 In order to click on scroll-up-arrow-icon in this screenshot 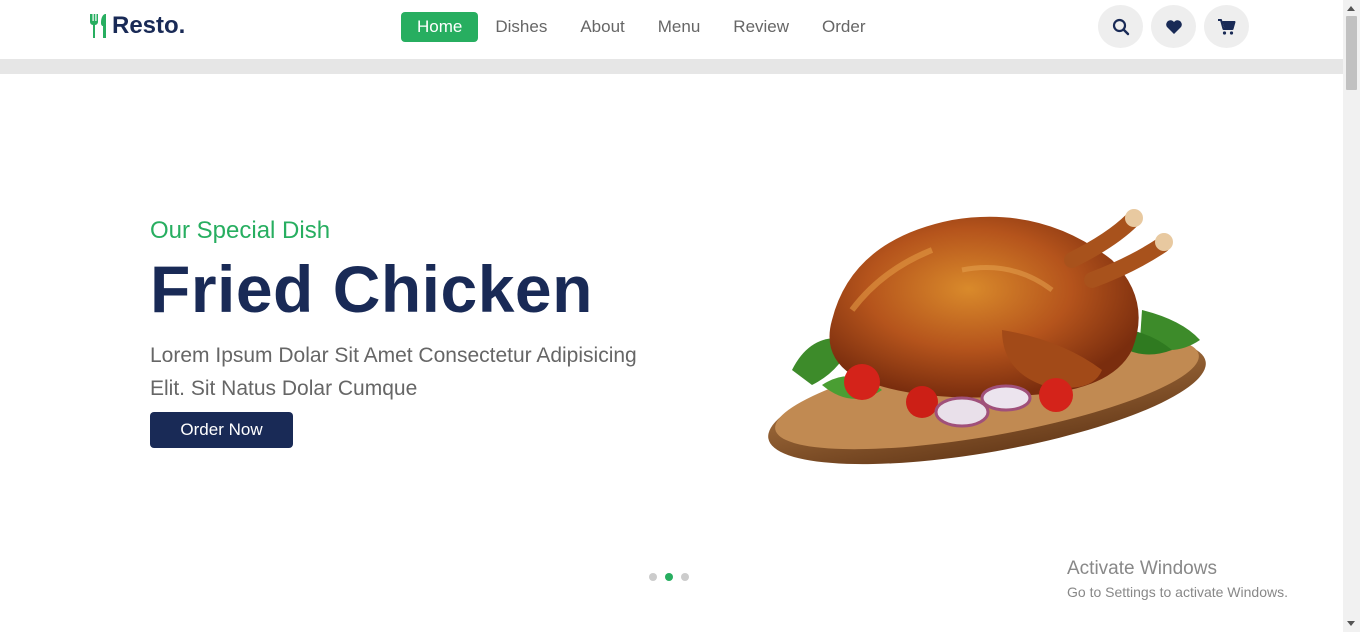, I will do `click(1351, 8)`.